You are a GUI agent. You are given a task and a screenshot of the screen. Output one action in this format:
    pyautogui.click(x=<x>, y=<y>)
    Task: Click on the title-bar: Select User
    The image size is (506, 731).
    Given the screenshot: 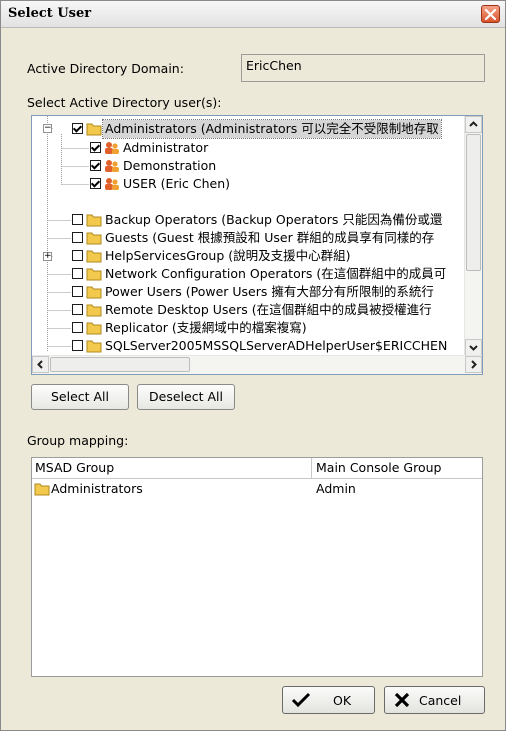 What is the action you would take?
    pyautogui.click(x=253, y=14)
    